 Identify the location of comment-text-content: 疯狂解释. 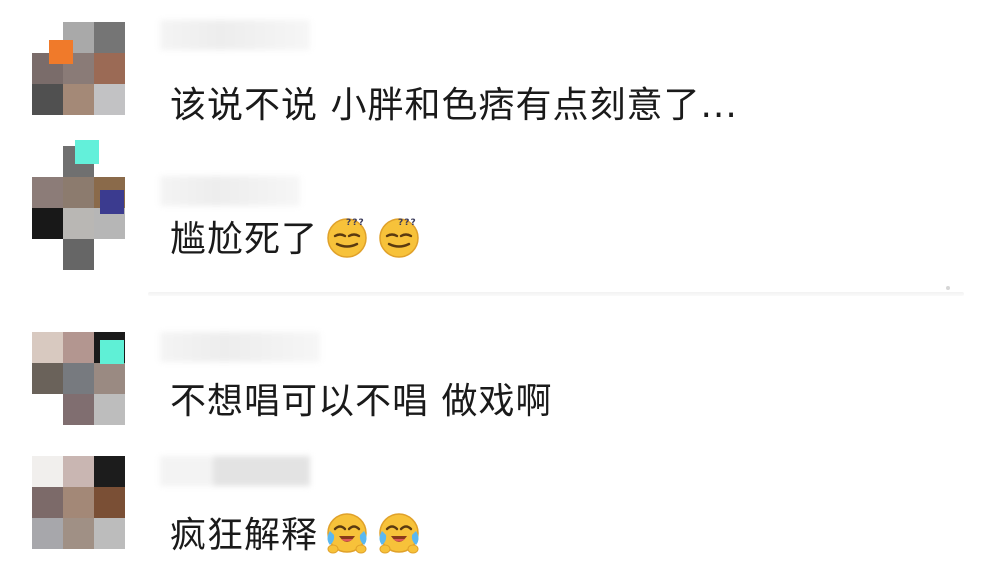
(244, 535).